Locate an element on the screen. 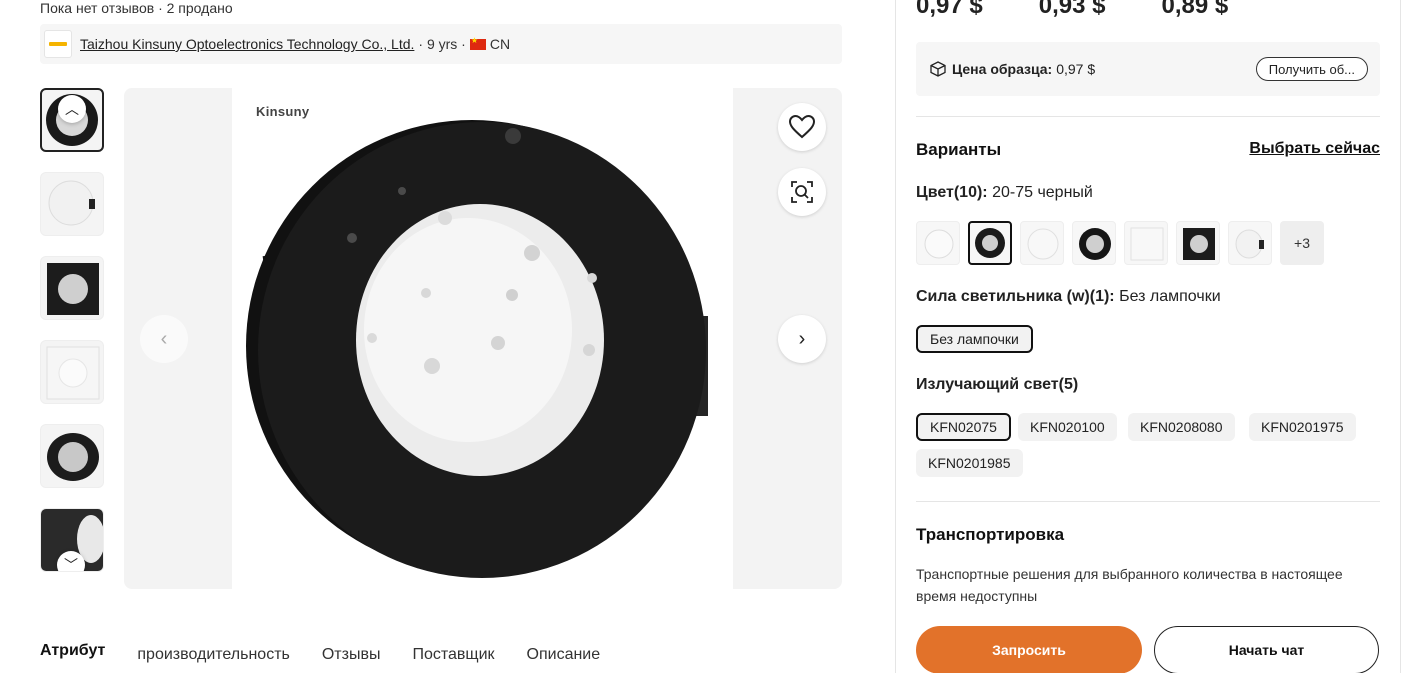  box-icon is located at coordinates (938, 69).